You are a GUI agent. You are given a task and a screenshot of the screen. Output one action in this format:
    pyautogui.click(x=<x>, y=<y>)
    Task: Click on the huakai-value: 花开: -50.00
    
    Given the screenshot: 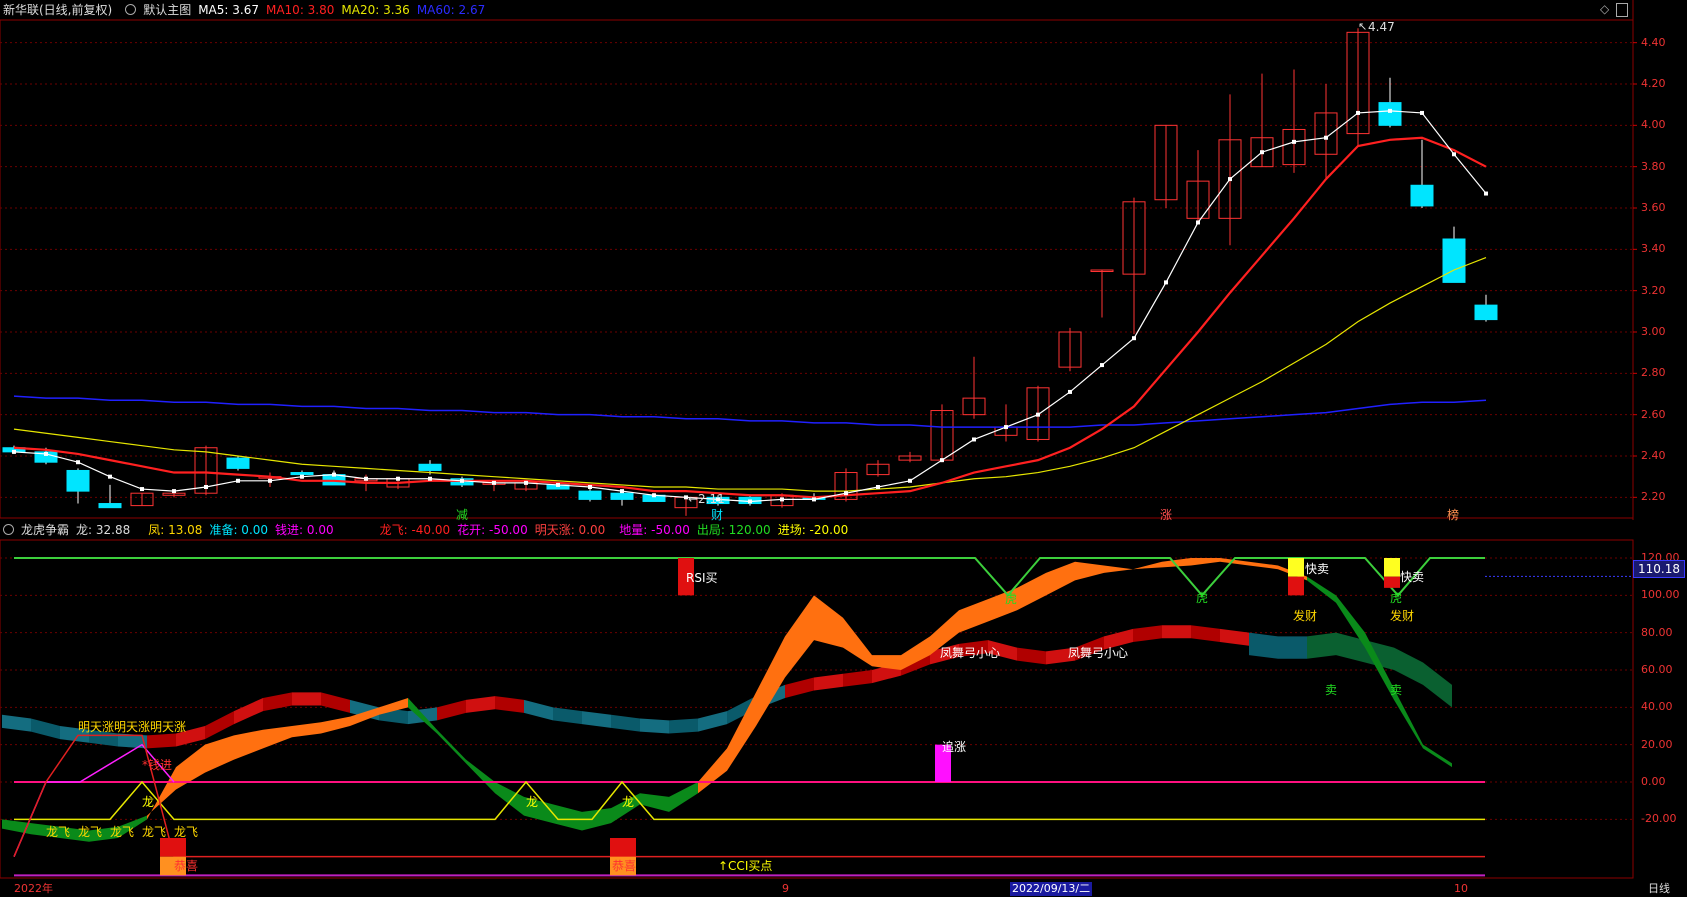 What is the action you would take?
    pyautogui.click(x=492, y=530)
    